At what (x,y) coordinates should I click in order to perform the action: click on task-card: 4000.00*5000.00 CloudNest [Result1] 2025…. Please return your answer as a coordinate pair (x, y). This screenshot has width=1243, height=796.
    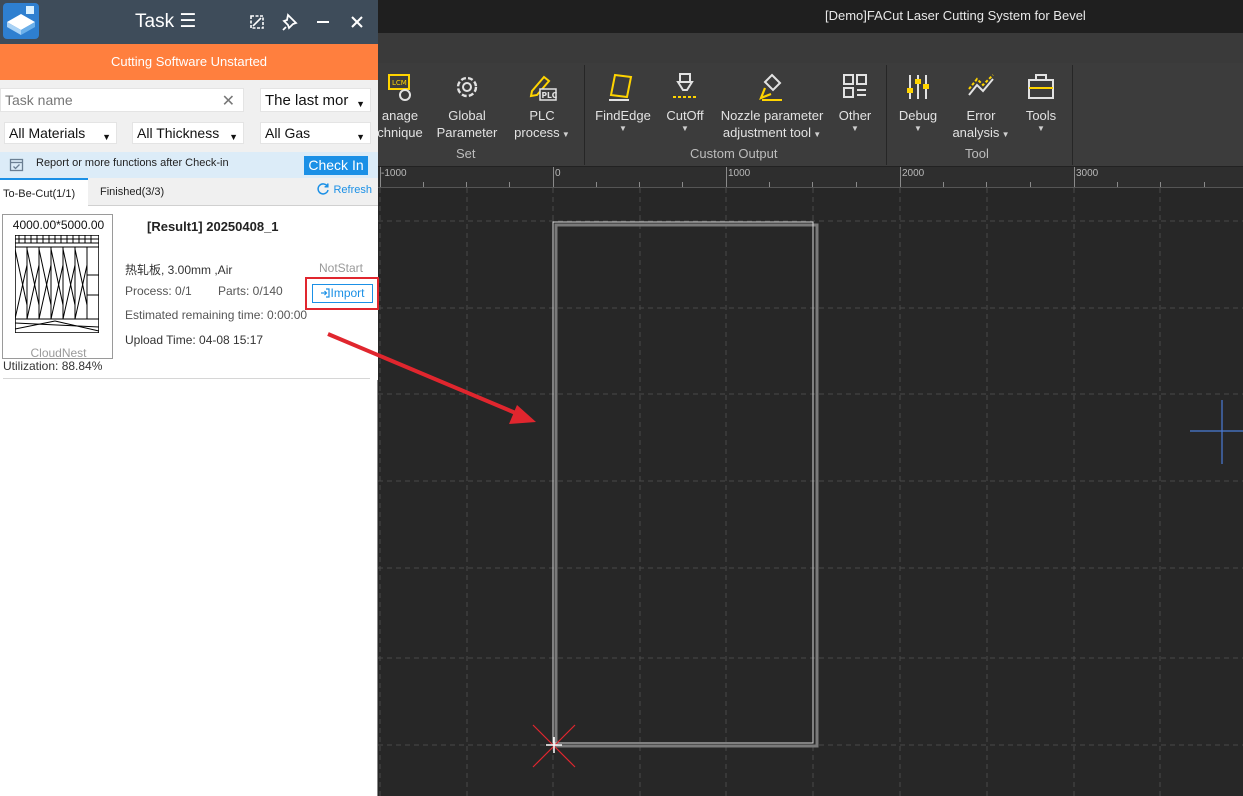
    Looking at the image, I should click on (189, 293).